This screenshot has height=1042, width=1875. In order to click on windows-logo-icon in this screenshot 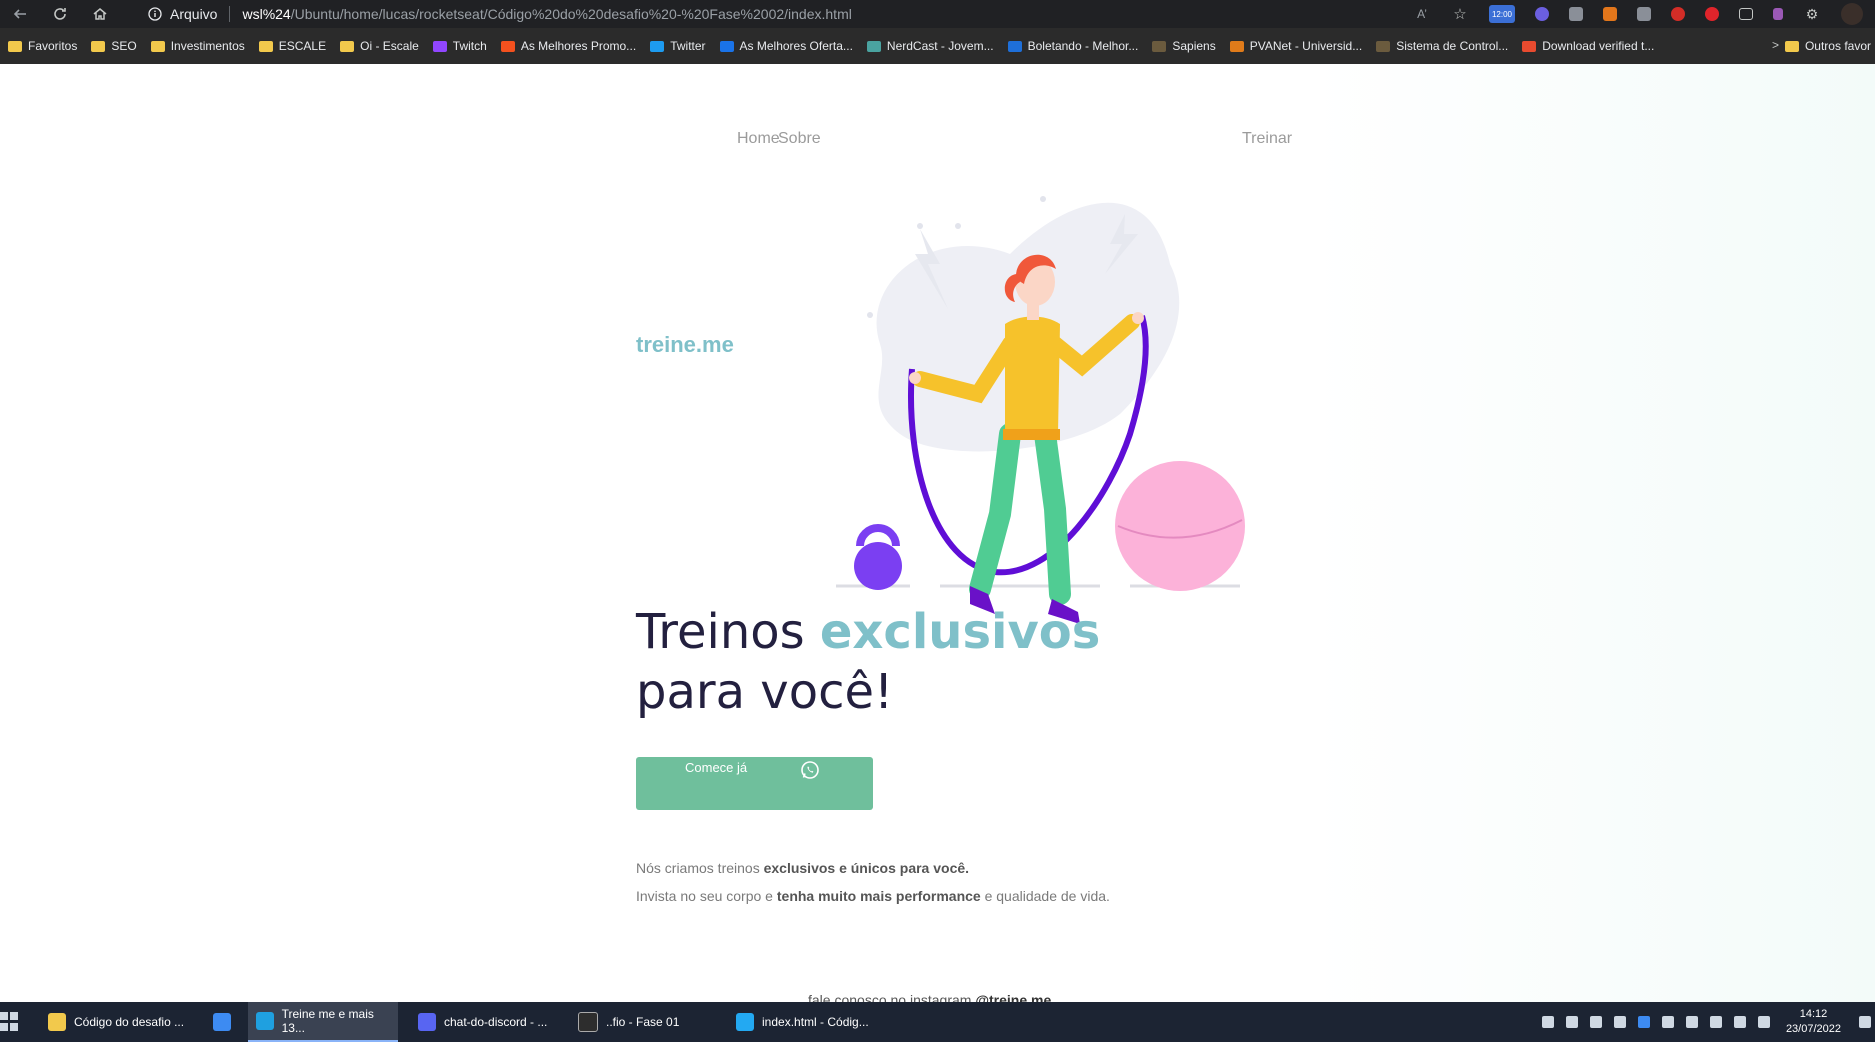, I will do `click(4, 1016)`.